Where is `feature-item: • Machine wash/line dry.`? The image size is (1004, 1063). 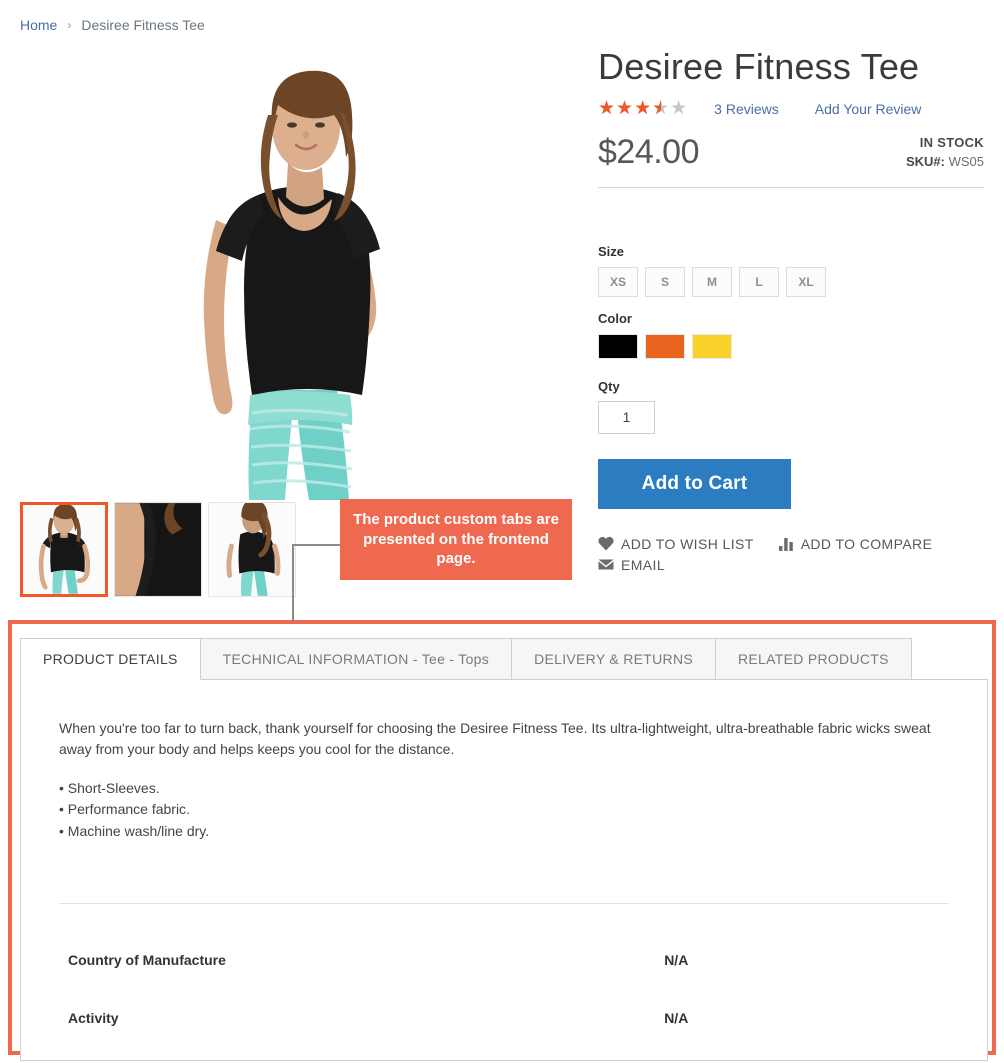
feature-item: • Machine wash/line dry. is located at coordinates (134, 830).